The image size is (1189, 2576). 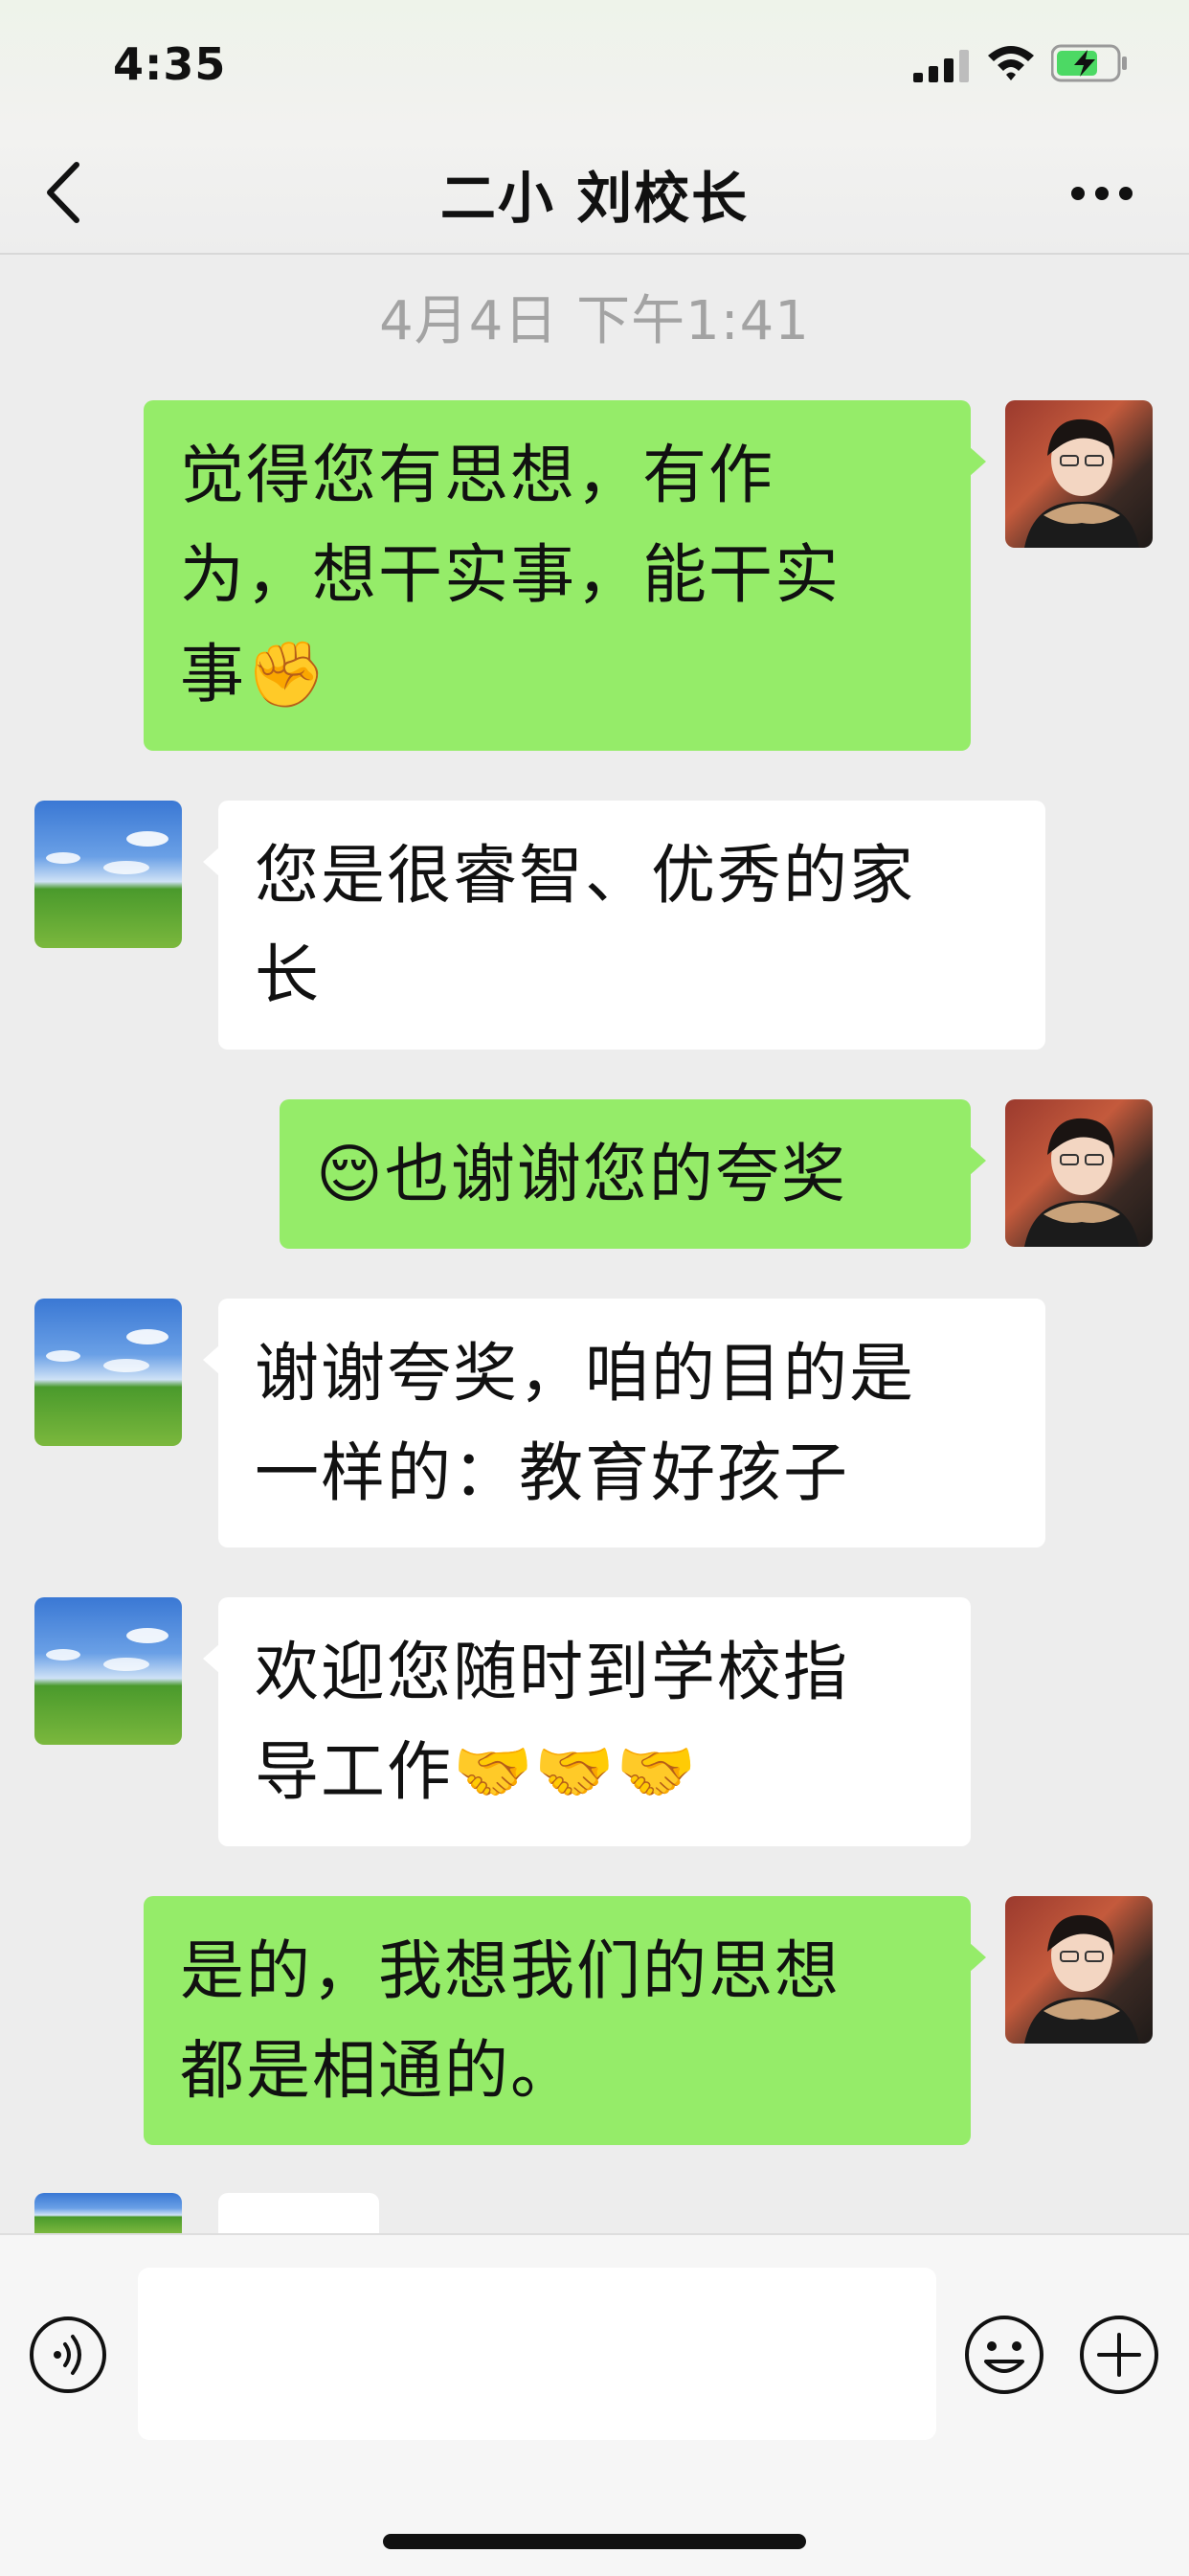 I want to click on message-bubble-contact: 您是很睿智、优秀的家 长, so click(x=624, y=925).